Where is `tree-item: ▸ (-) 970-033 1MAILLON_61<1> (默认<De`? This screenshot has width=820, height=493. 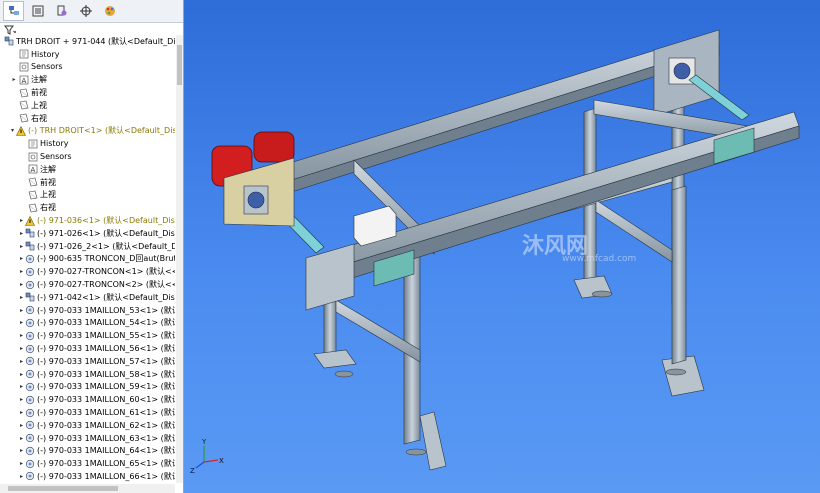
tree-item: ▸ (-) 970-033 1MAILLON_61<1> (默认<De is located at coordinates (87, 412).